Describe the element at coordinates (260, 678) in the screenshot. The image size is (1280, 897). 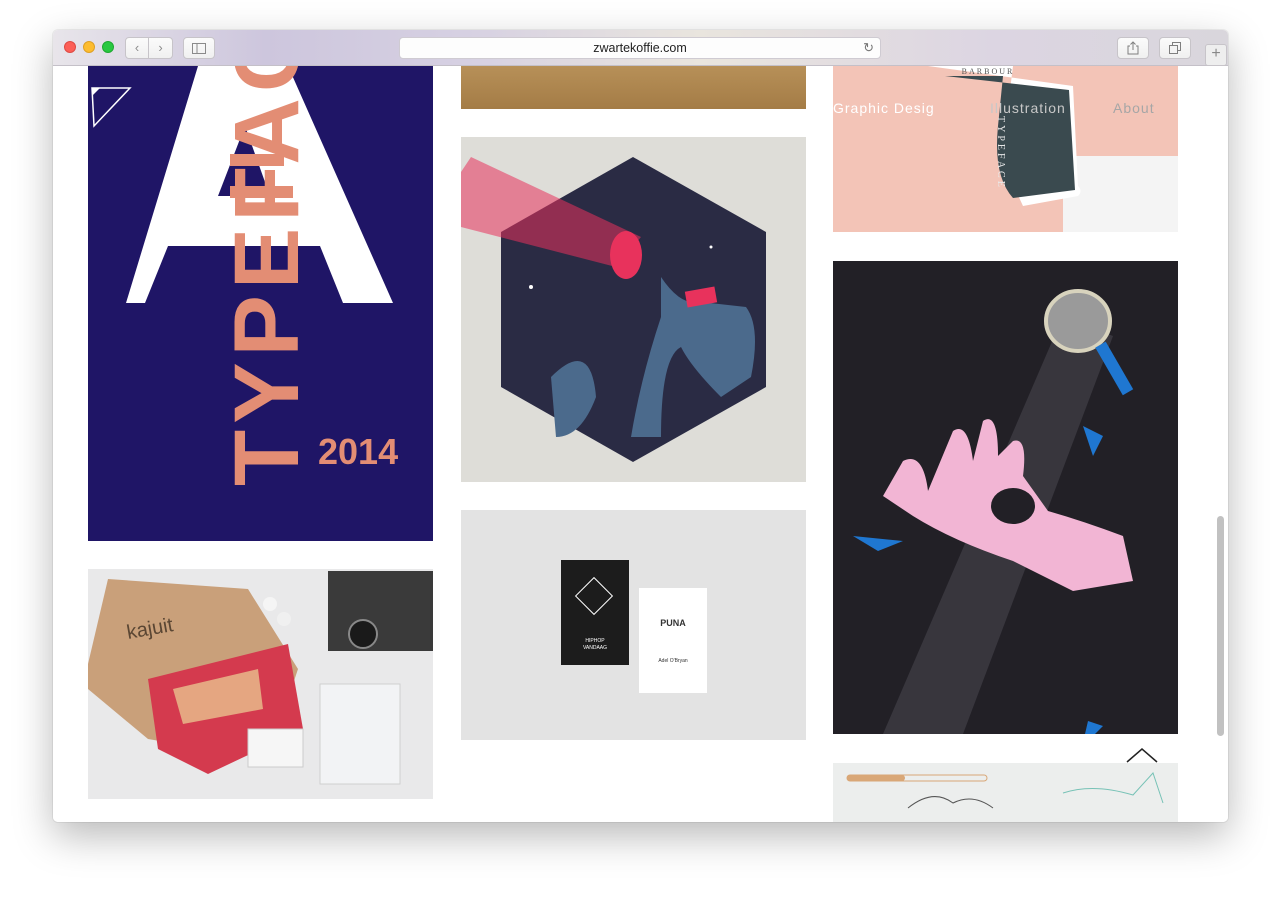
I see `kajuit-bag-art: kajuit` at that location.